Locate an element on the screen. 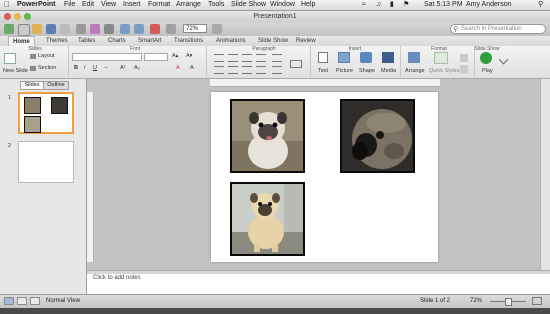 The image size is (550, 314). play-icon is located at coordinates (486, 58).